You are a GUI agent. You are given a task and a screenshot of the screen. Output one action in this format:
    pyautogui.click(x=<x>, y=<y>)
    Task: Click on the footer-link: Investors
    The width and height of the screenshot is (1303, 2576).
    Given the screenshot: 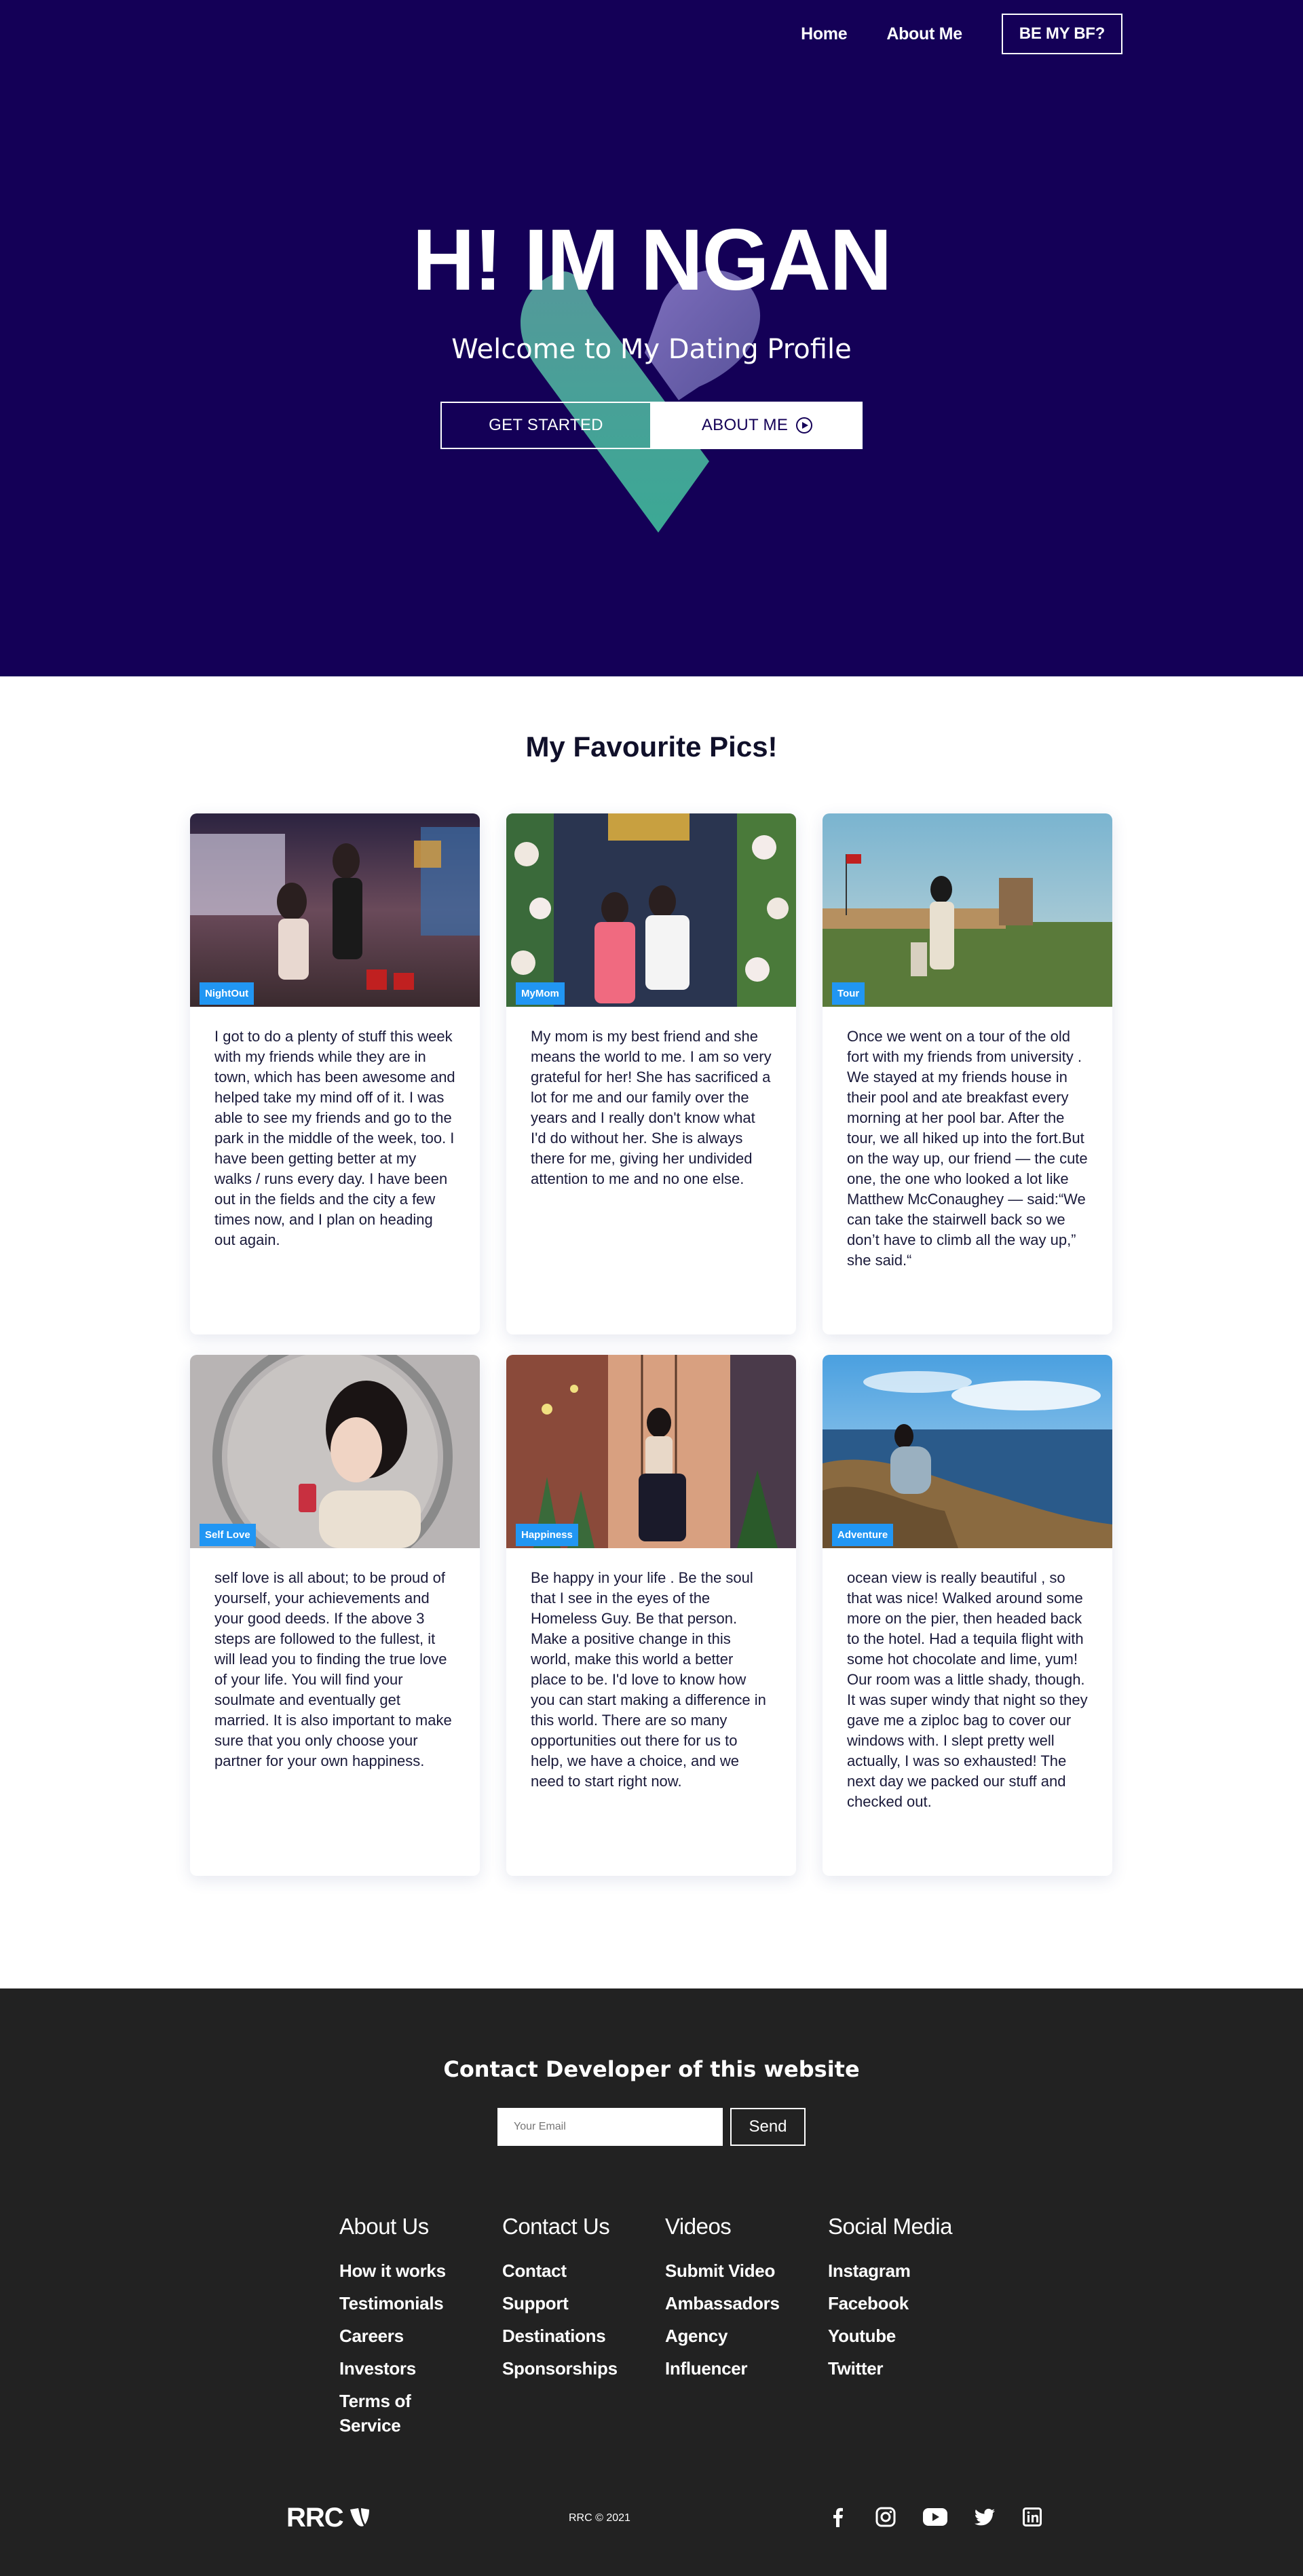 What is the action you would take?
    pyautogui.click(x=417, y=2368)
    